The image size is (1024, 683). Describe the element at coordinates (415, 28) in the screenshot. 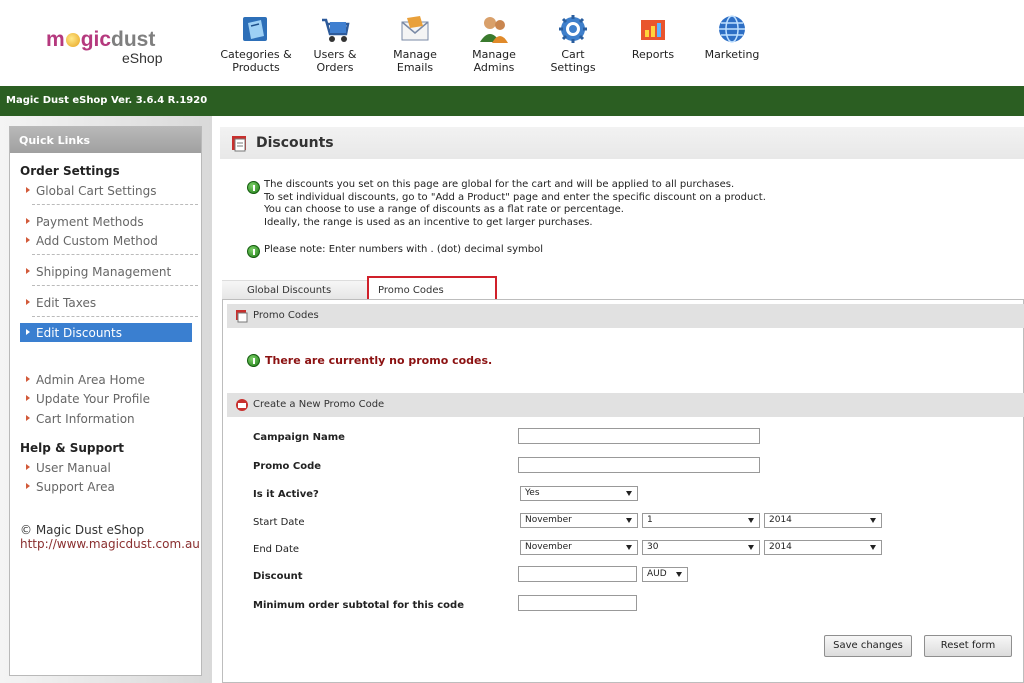

I see `manage-emails-icon` at that location.